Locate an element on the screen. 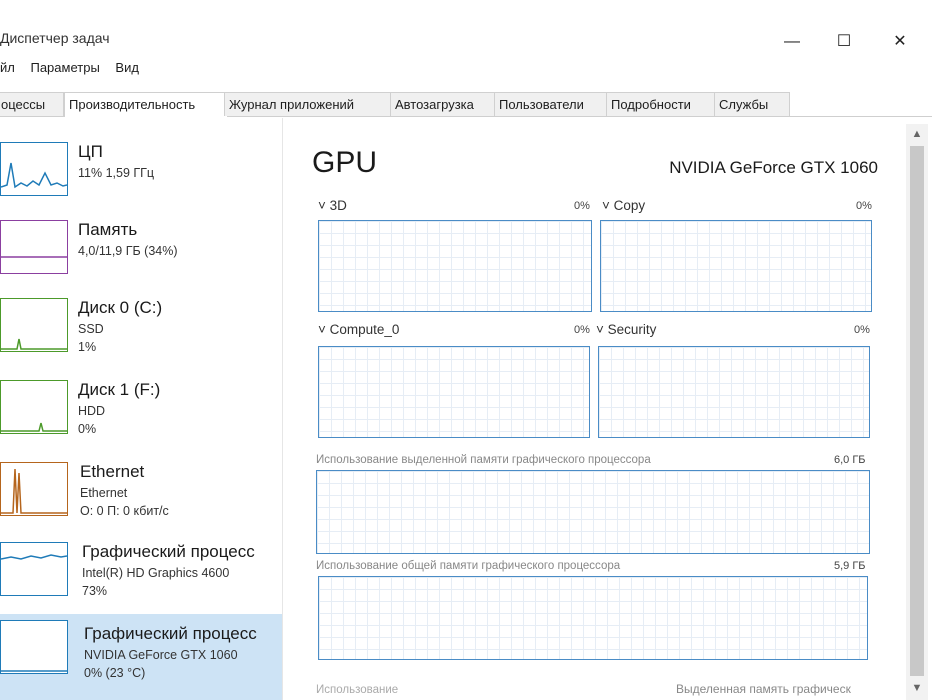 This screenshot has height=700, width=932. sidebar-item-title: Диск 0 (C:) is located at coordinates (120, 307).